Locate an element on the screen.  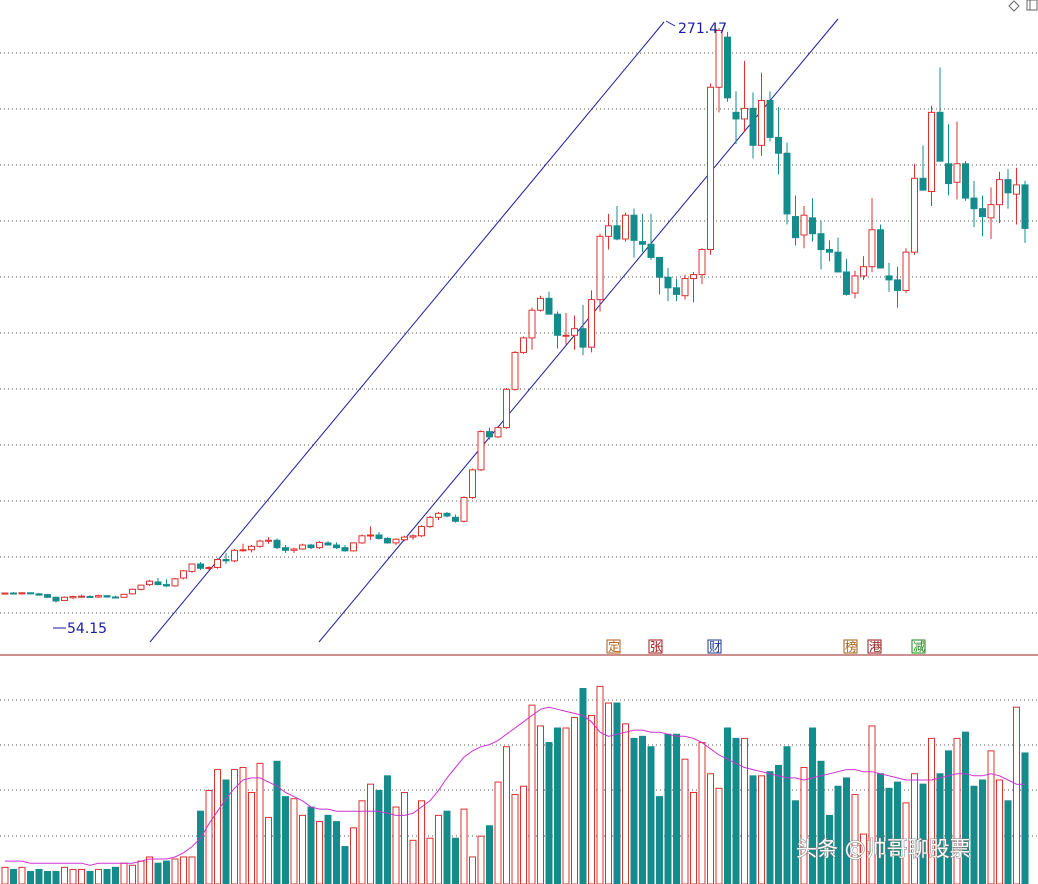
svg-text: 定 is located at coordinates (614, 646).